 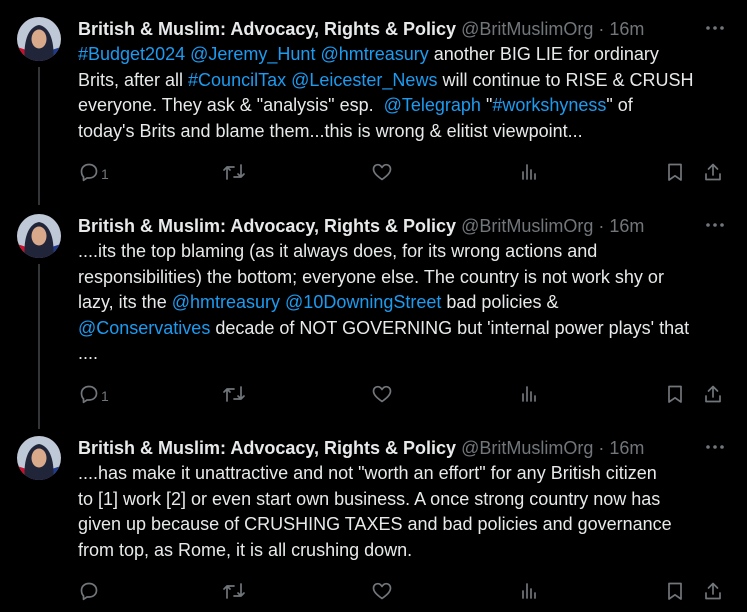 I want to click on action-bar, so click(x=373, y=591).